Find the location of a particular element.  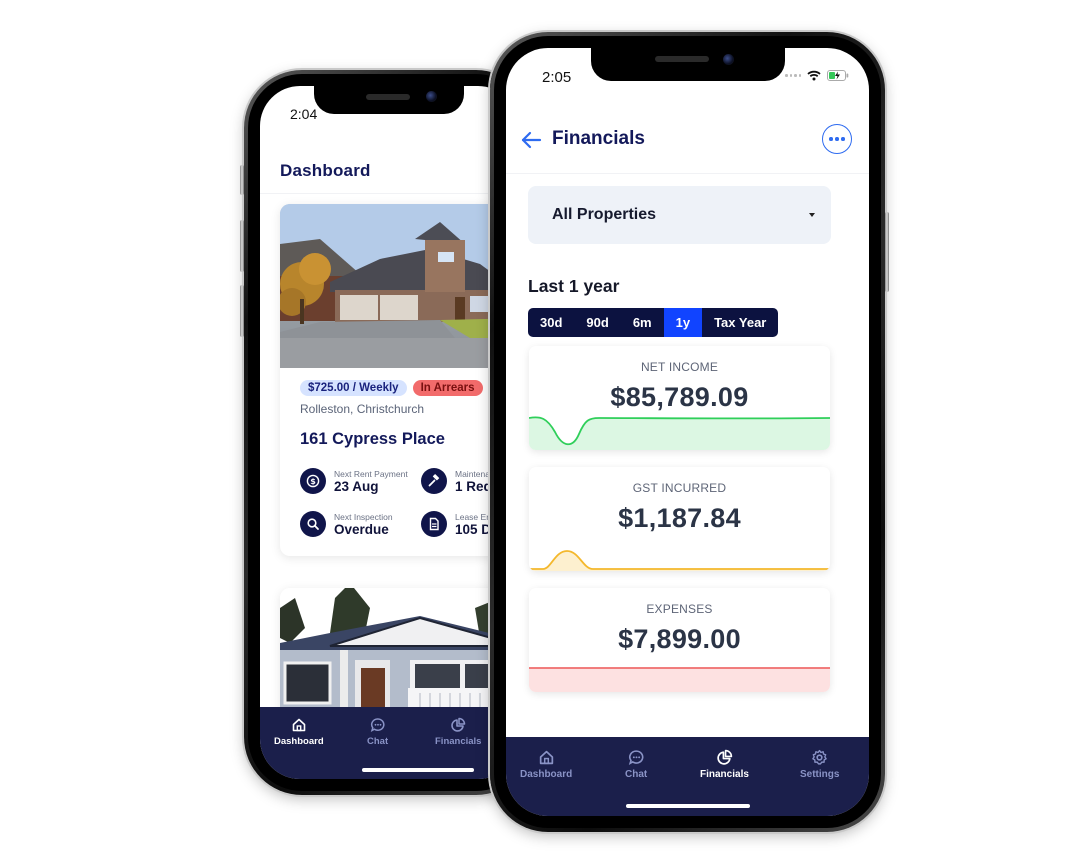

property-select: All Properties is located at coordinates (679, 215).